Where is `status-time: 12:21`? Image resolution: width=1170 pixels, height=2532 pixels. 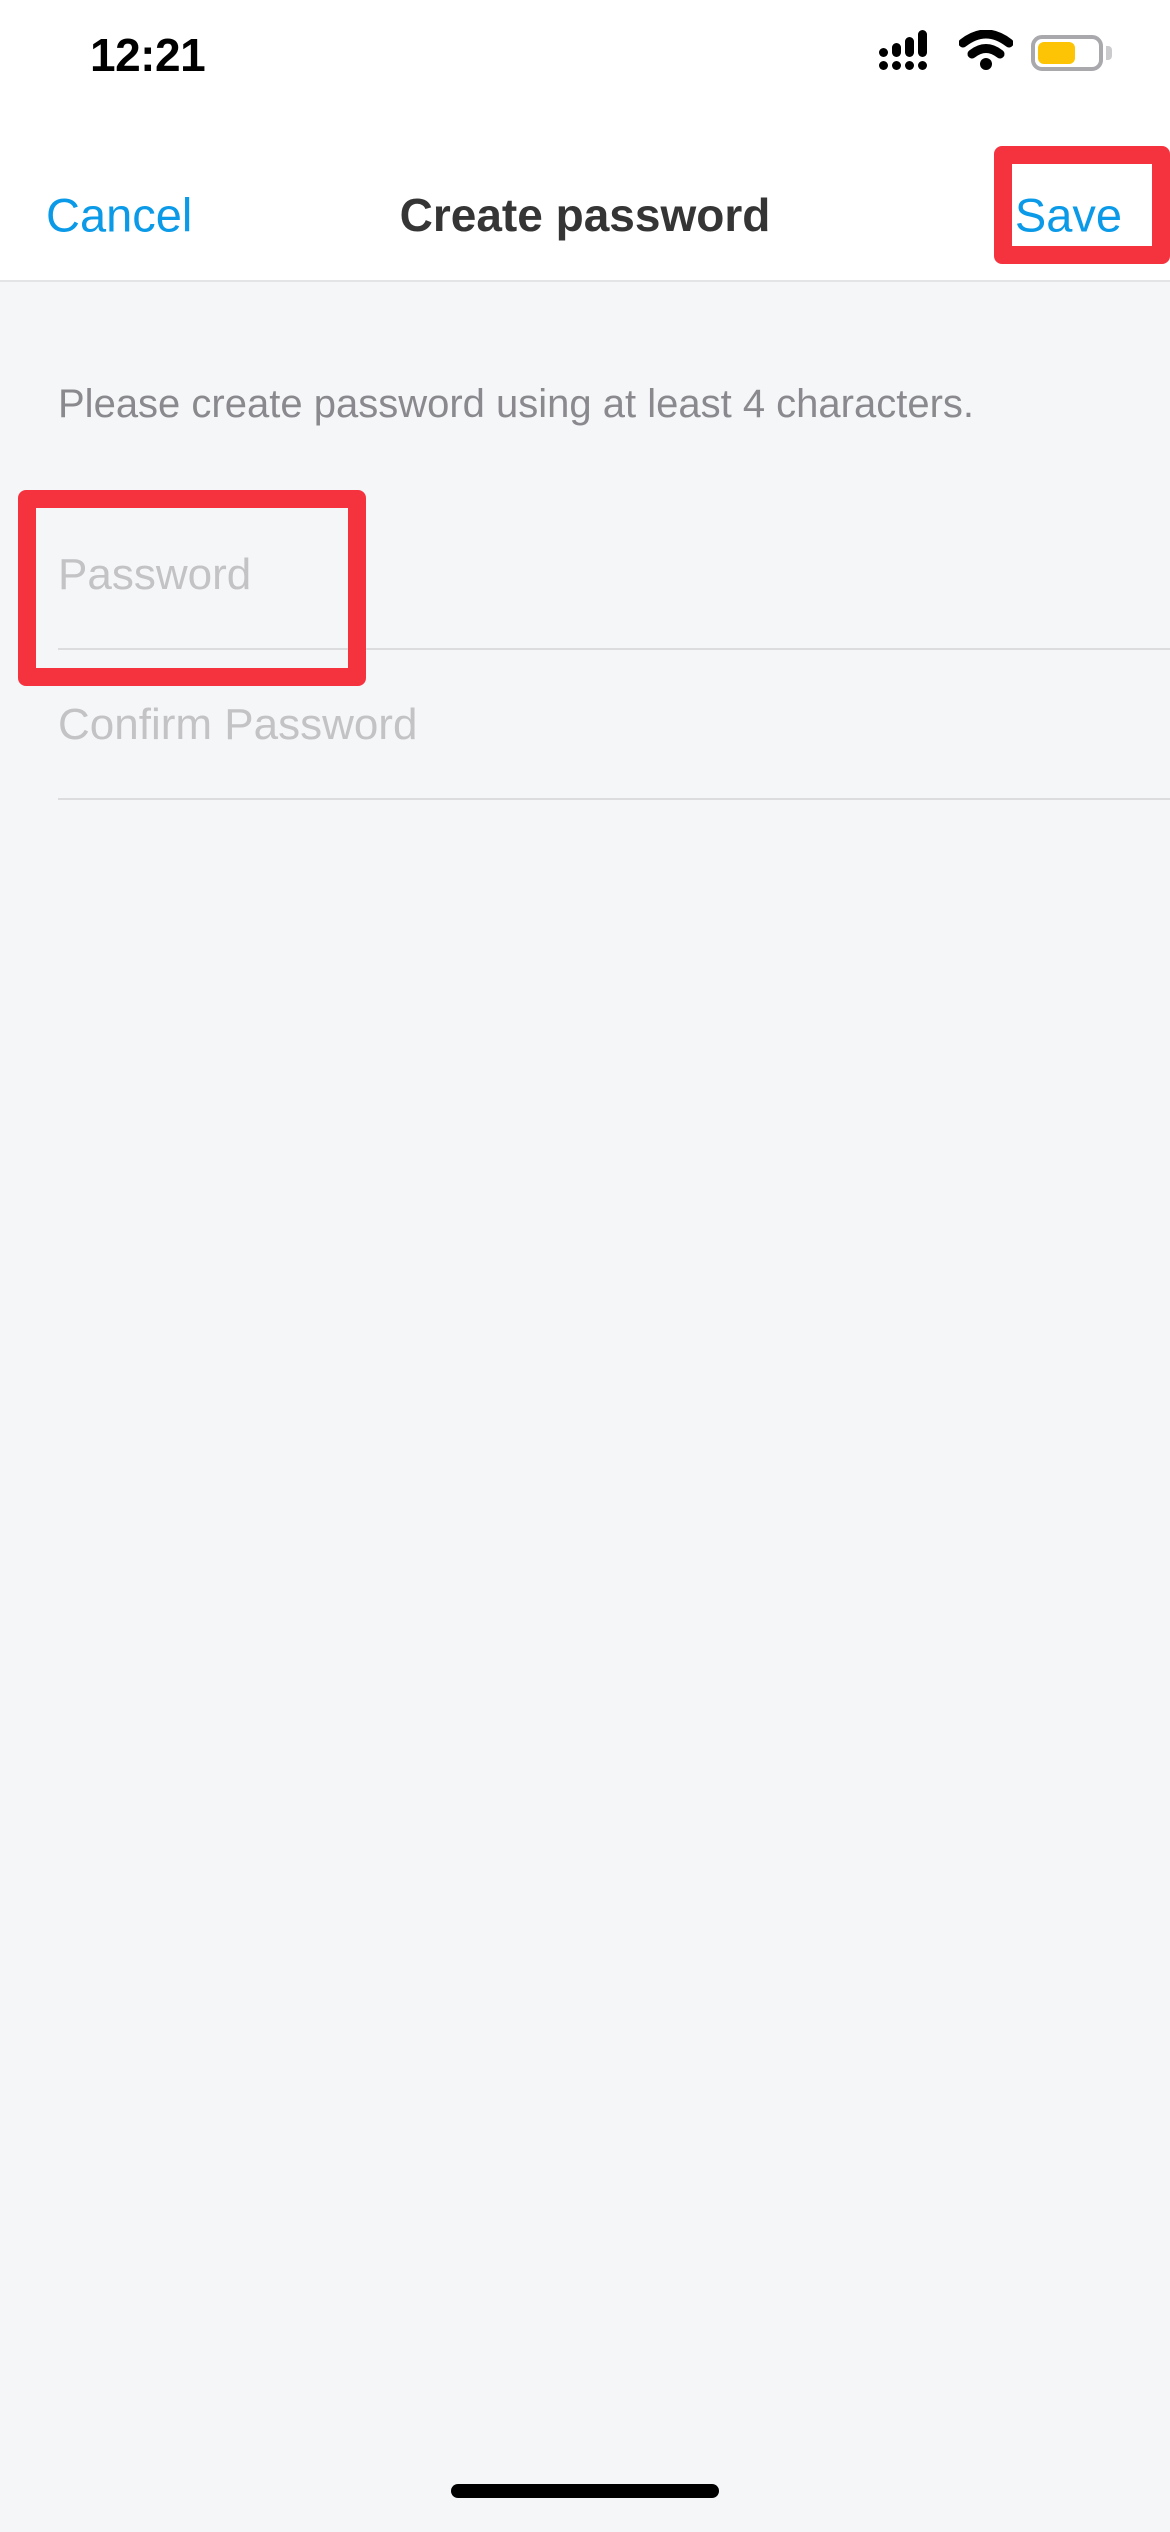 status-time: 12:21 is located at coordinates (148, 55).